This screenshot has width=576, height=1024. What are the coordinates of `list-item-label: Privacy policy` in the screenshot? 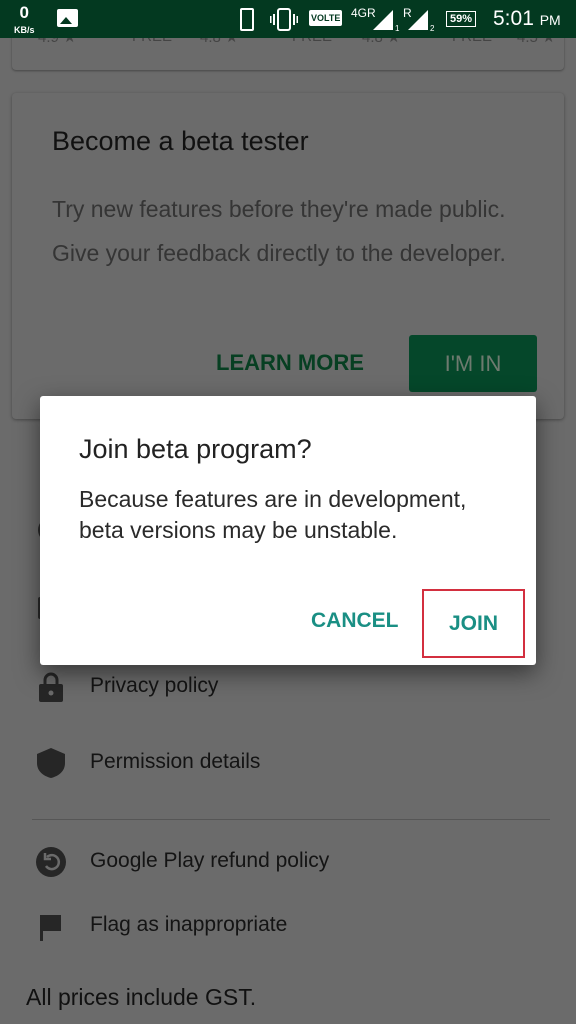 It's located at (154, 685).